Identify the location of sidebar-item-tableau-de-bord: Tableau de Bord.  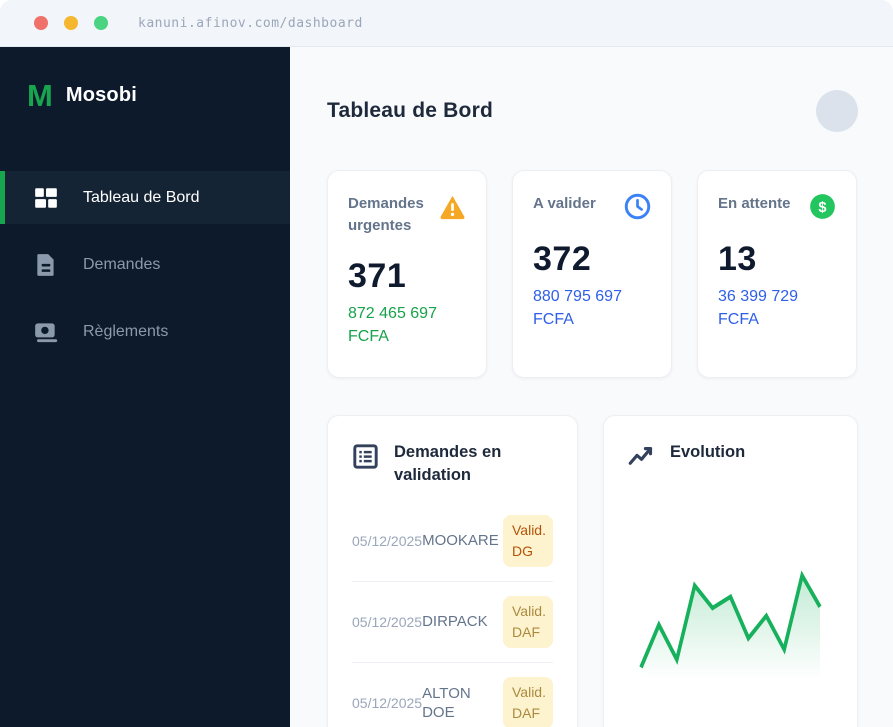
(145, 197).